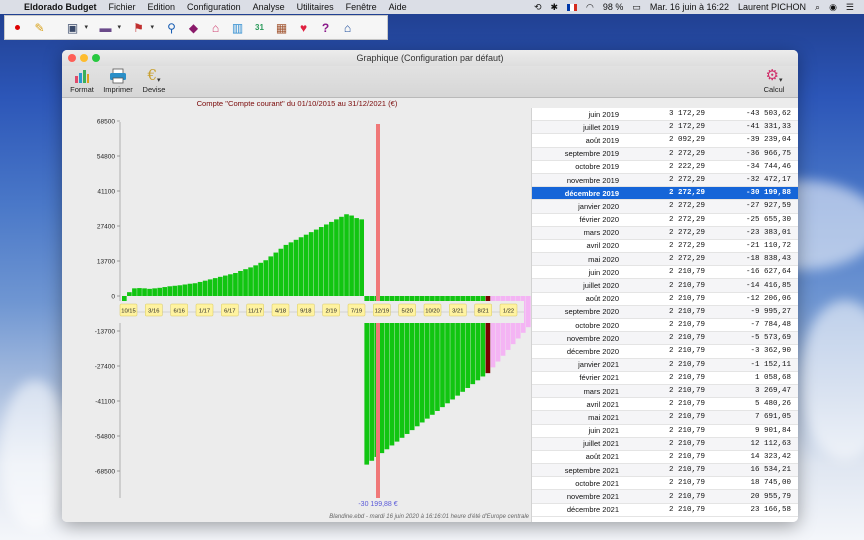  Describe the element at coordinates (665, 299) in the screenshot. I see `table-row: août 2020 2 210,79 -12 206,06` at that location.